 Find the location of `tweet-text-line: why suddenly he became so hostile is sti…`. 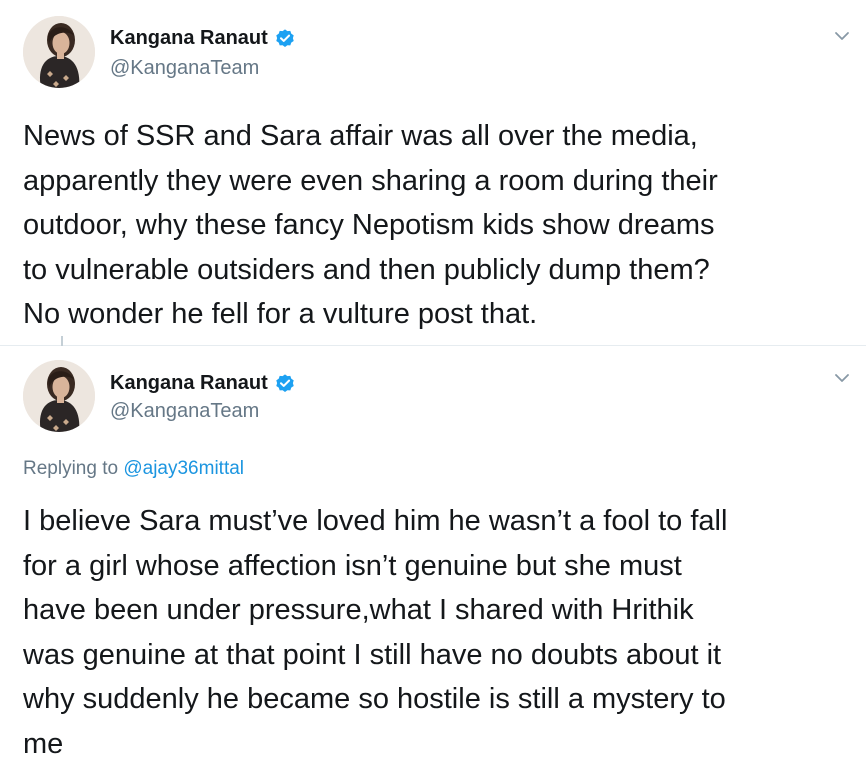

tweet-text-line: why suddenly he became so hostile is sti… is located at coordinates (374, 699).